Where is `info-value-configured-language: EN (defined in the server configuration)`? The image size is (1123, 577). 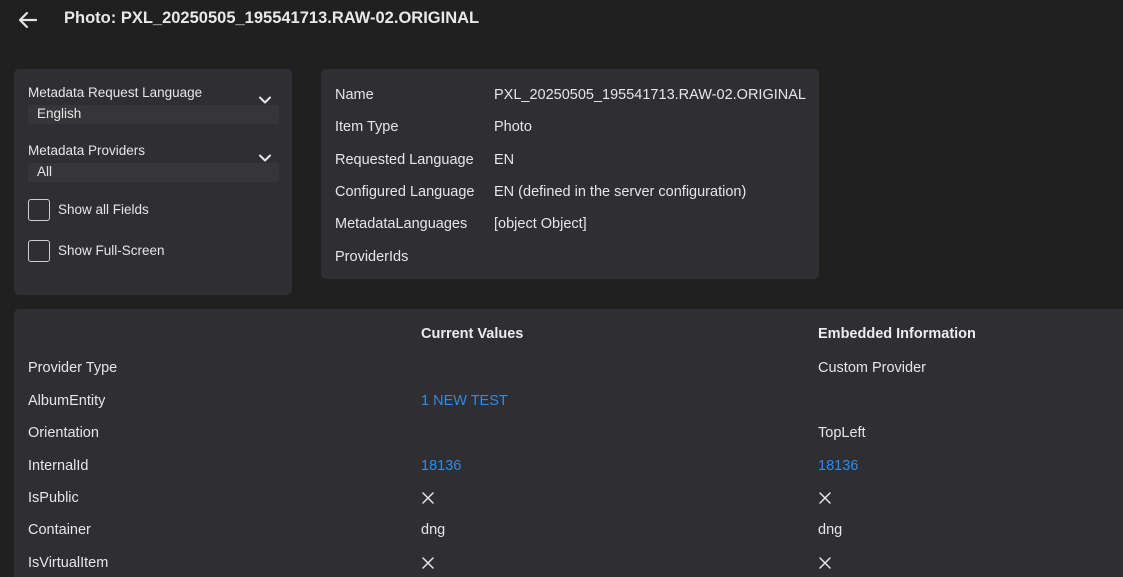
info-value-configured-language: EN (defined in the server configuration) is located at coordinates (620, 192).